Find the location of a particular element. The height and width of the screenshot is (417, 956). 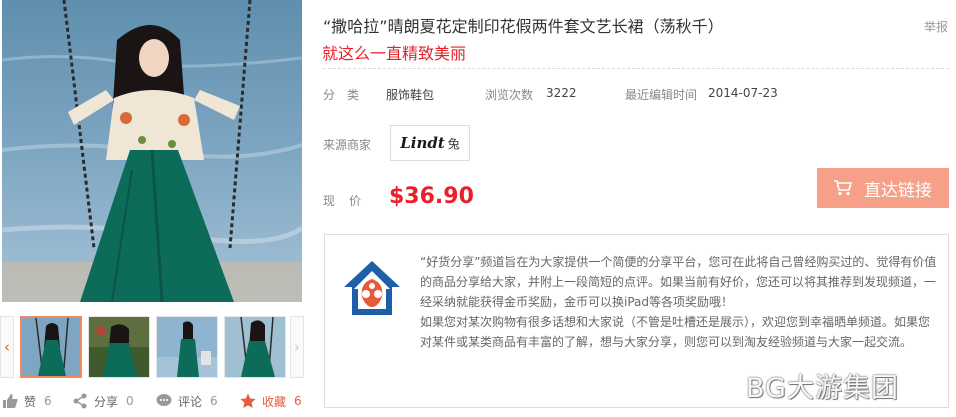

like-button: 赞 6 is located at coordinates (27, 401).